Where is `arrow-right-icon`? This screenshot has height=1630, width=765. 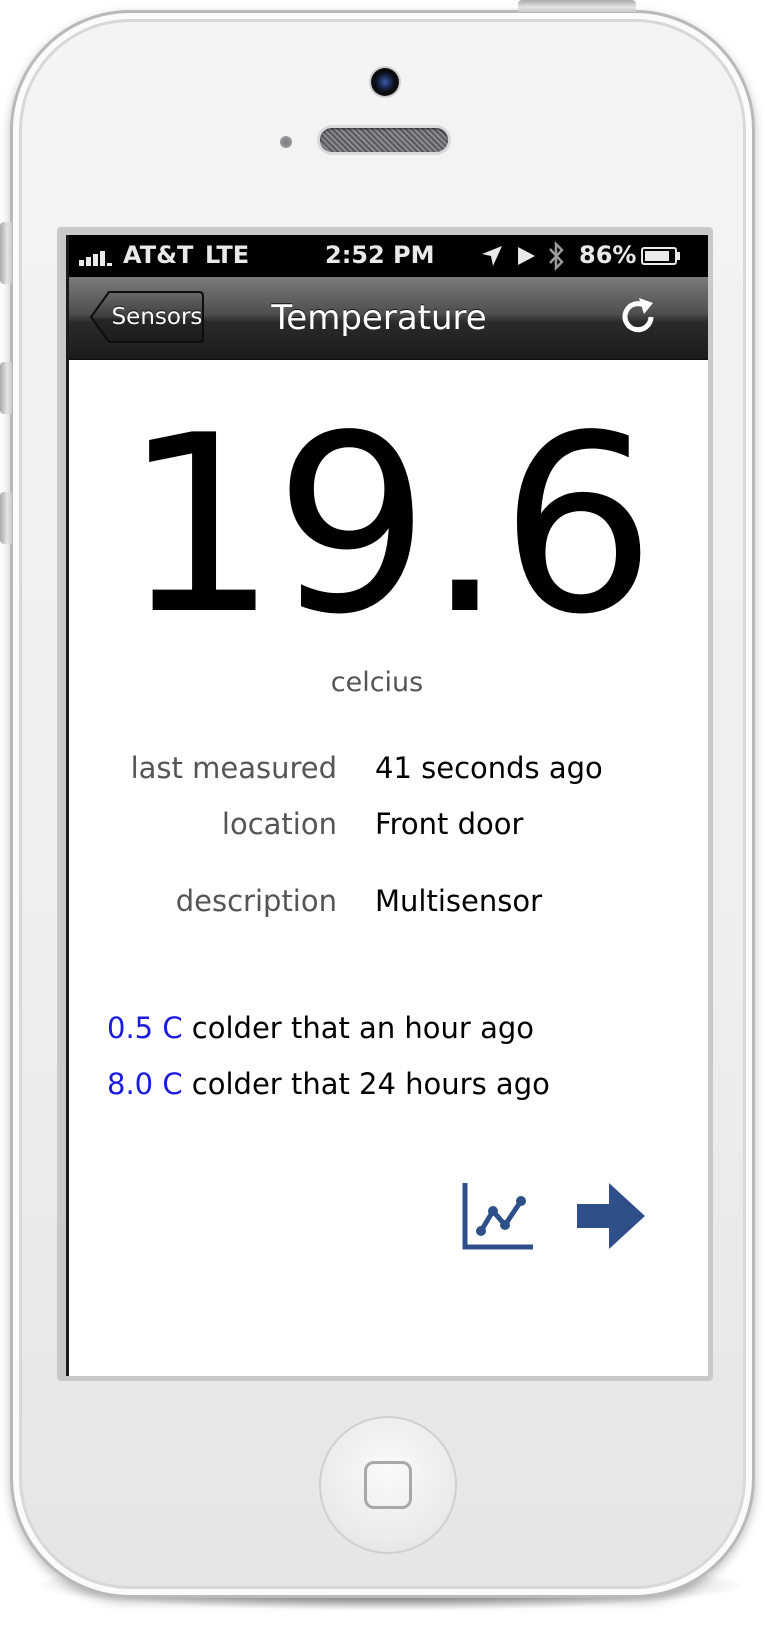 arrow-right-icon is located at coordinates (611, 1216).